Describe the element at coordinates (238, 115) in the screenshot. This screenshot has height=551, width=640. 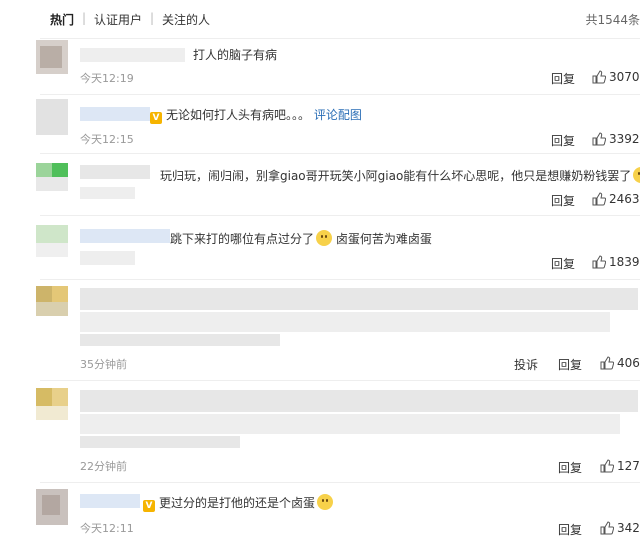
I see `comment-text: 无论如何打人头有病吧。。。` at that location.